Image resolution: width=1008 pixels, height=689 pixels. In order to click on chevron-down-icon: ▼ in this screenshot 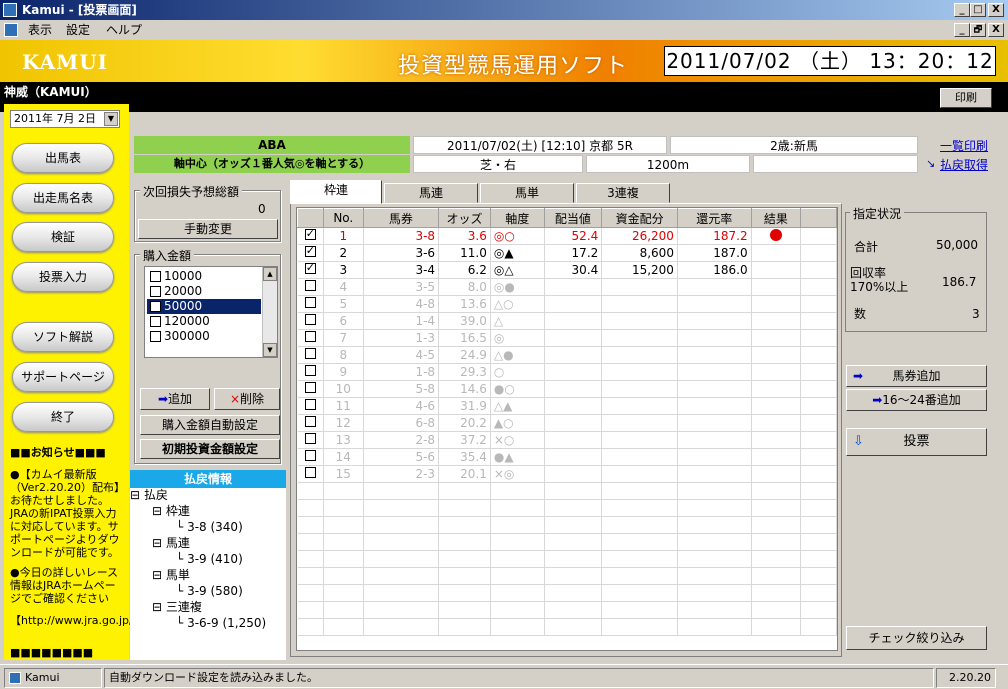, I will do `click(111, 119)`.